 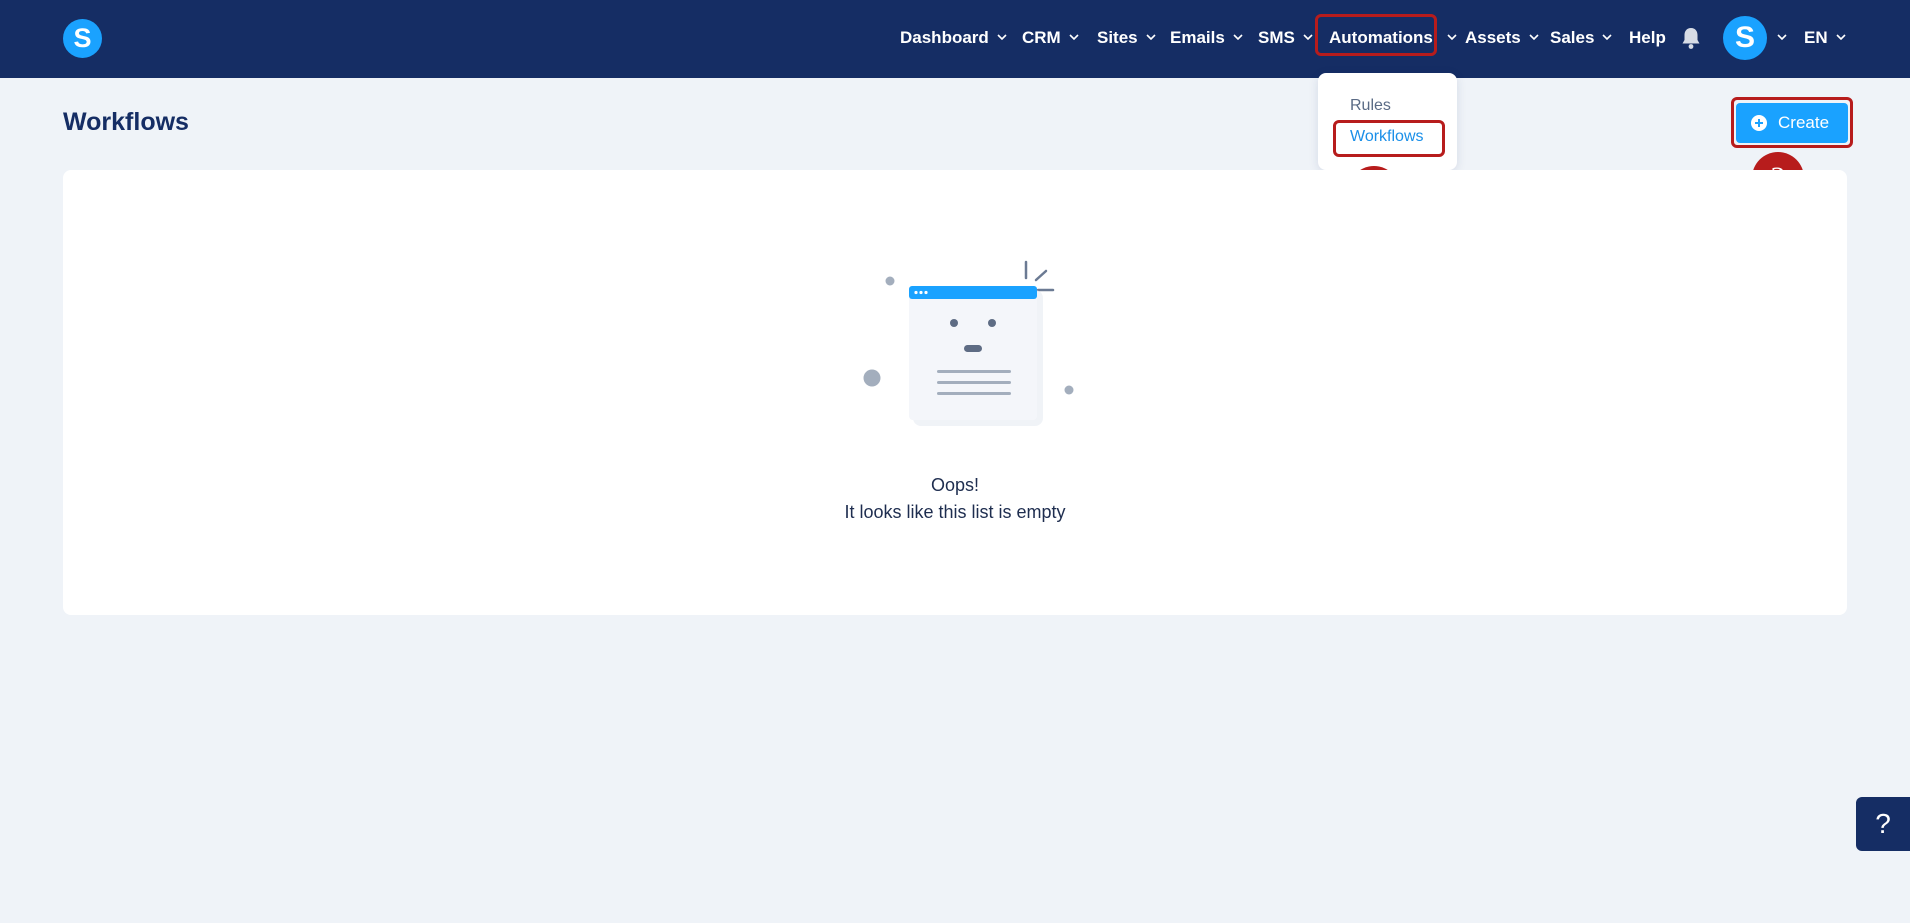 I want to click on nav-item-assets: Assets, so click(x=1502, y=38).